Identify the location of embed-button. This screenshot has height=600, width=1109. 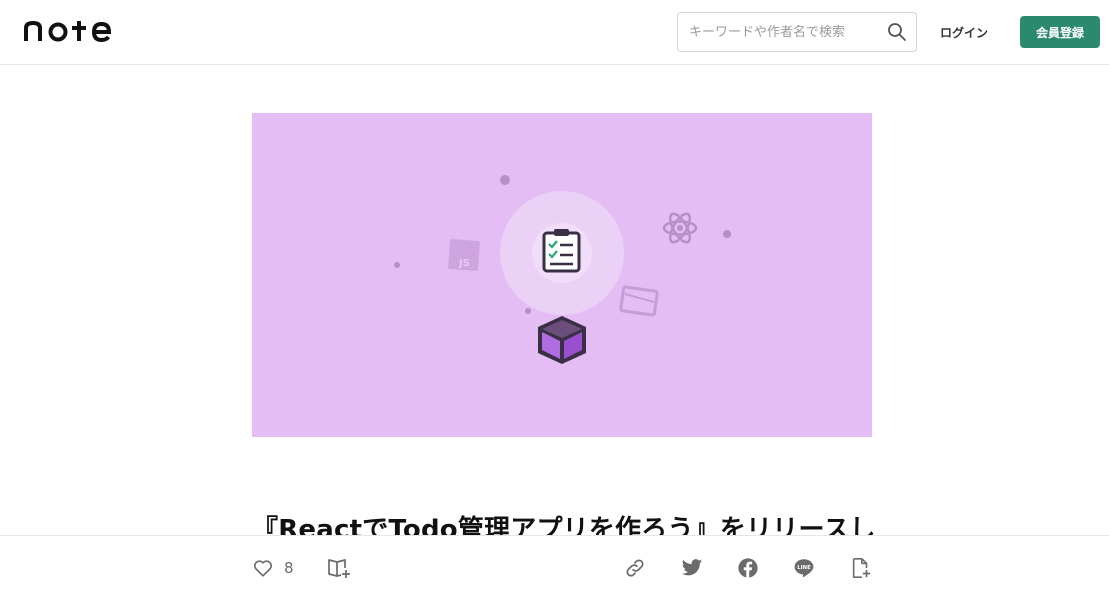
(861, 568).